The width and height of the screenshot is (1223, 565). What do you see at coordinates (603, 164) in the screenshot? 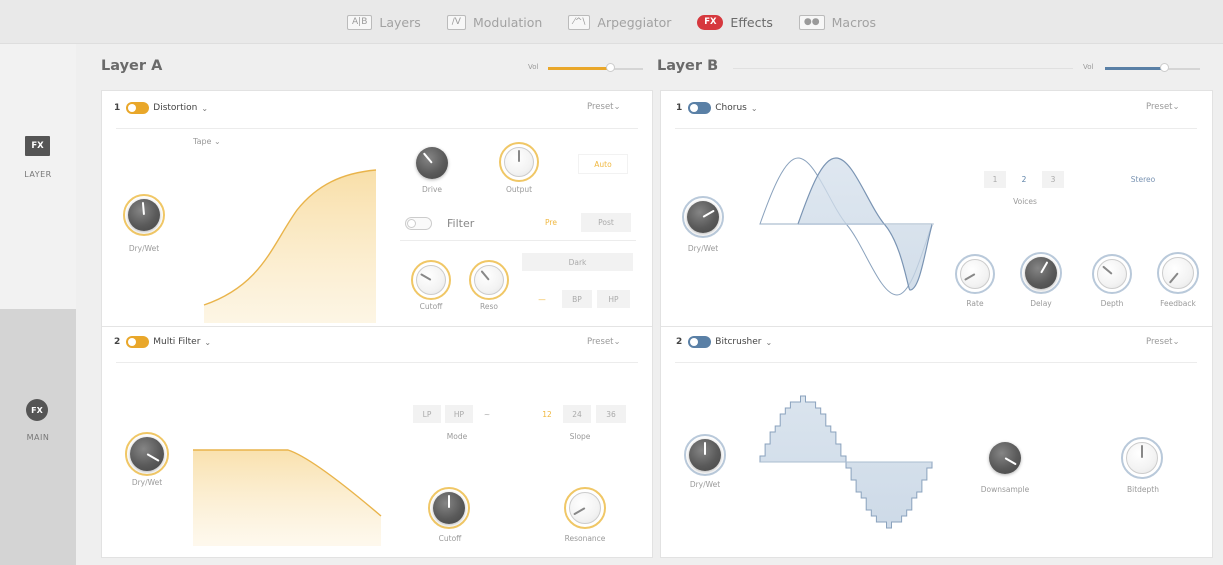
I see `distortion-auto-button: Auto` at bounding box center [603, 164].